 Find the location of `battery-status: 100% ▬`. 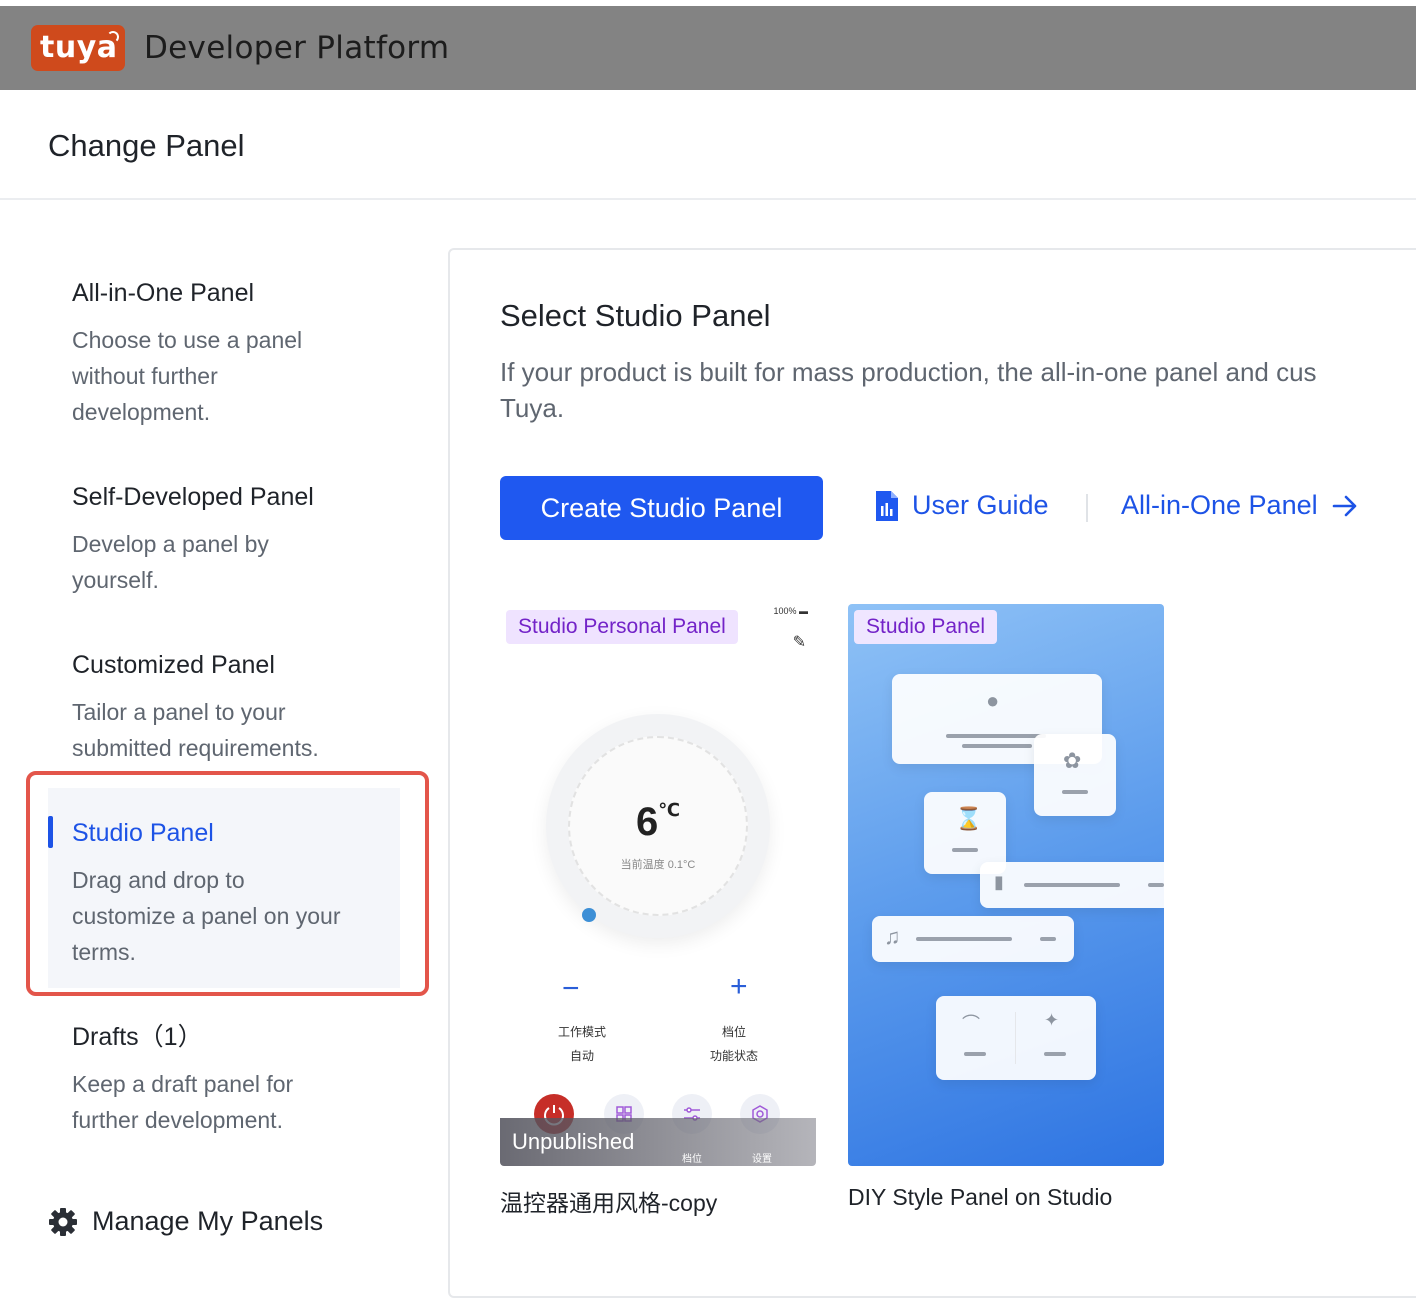

battery-status: 100% ▬ is located at coordinates (790, 611).